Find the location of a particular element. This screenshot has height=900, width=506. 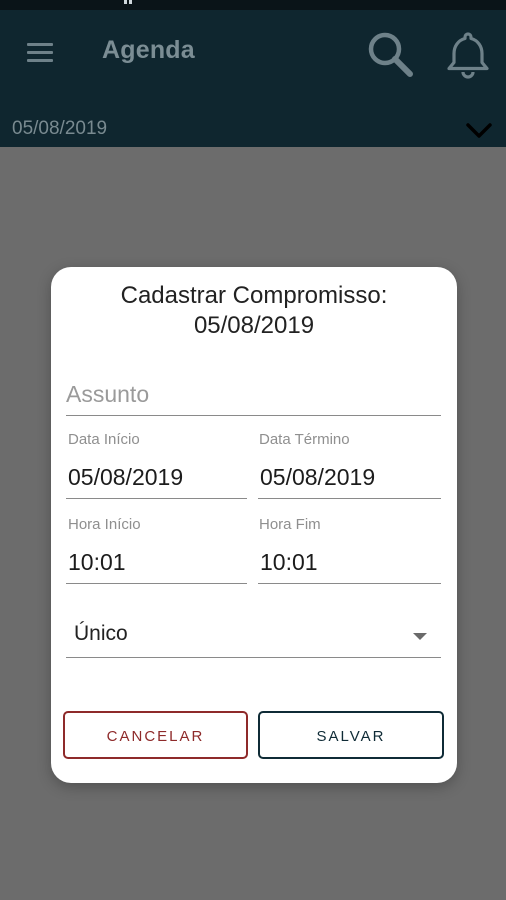

dialog-title-date: 05/08/2019 is located at coordinates (254, 325).